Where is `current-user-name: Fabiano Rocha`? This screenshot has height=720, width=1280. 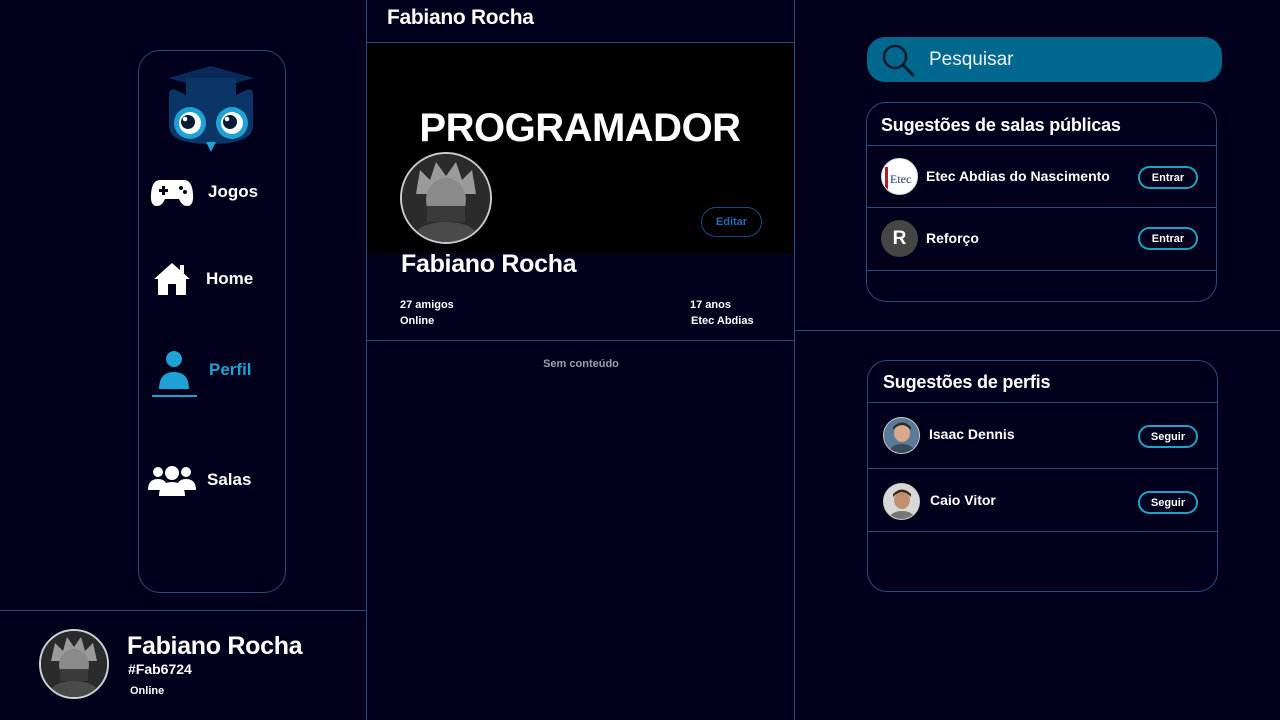 current-user-name: Fabiano Rocha is located at coordinates (215, 646).